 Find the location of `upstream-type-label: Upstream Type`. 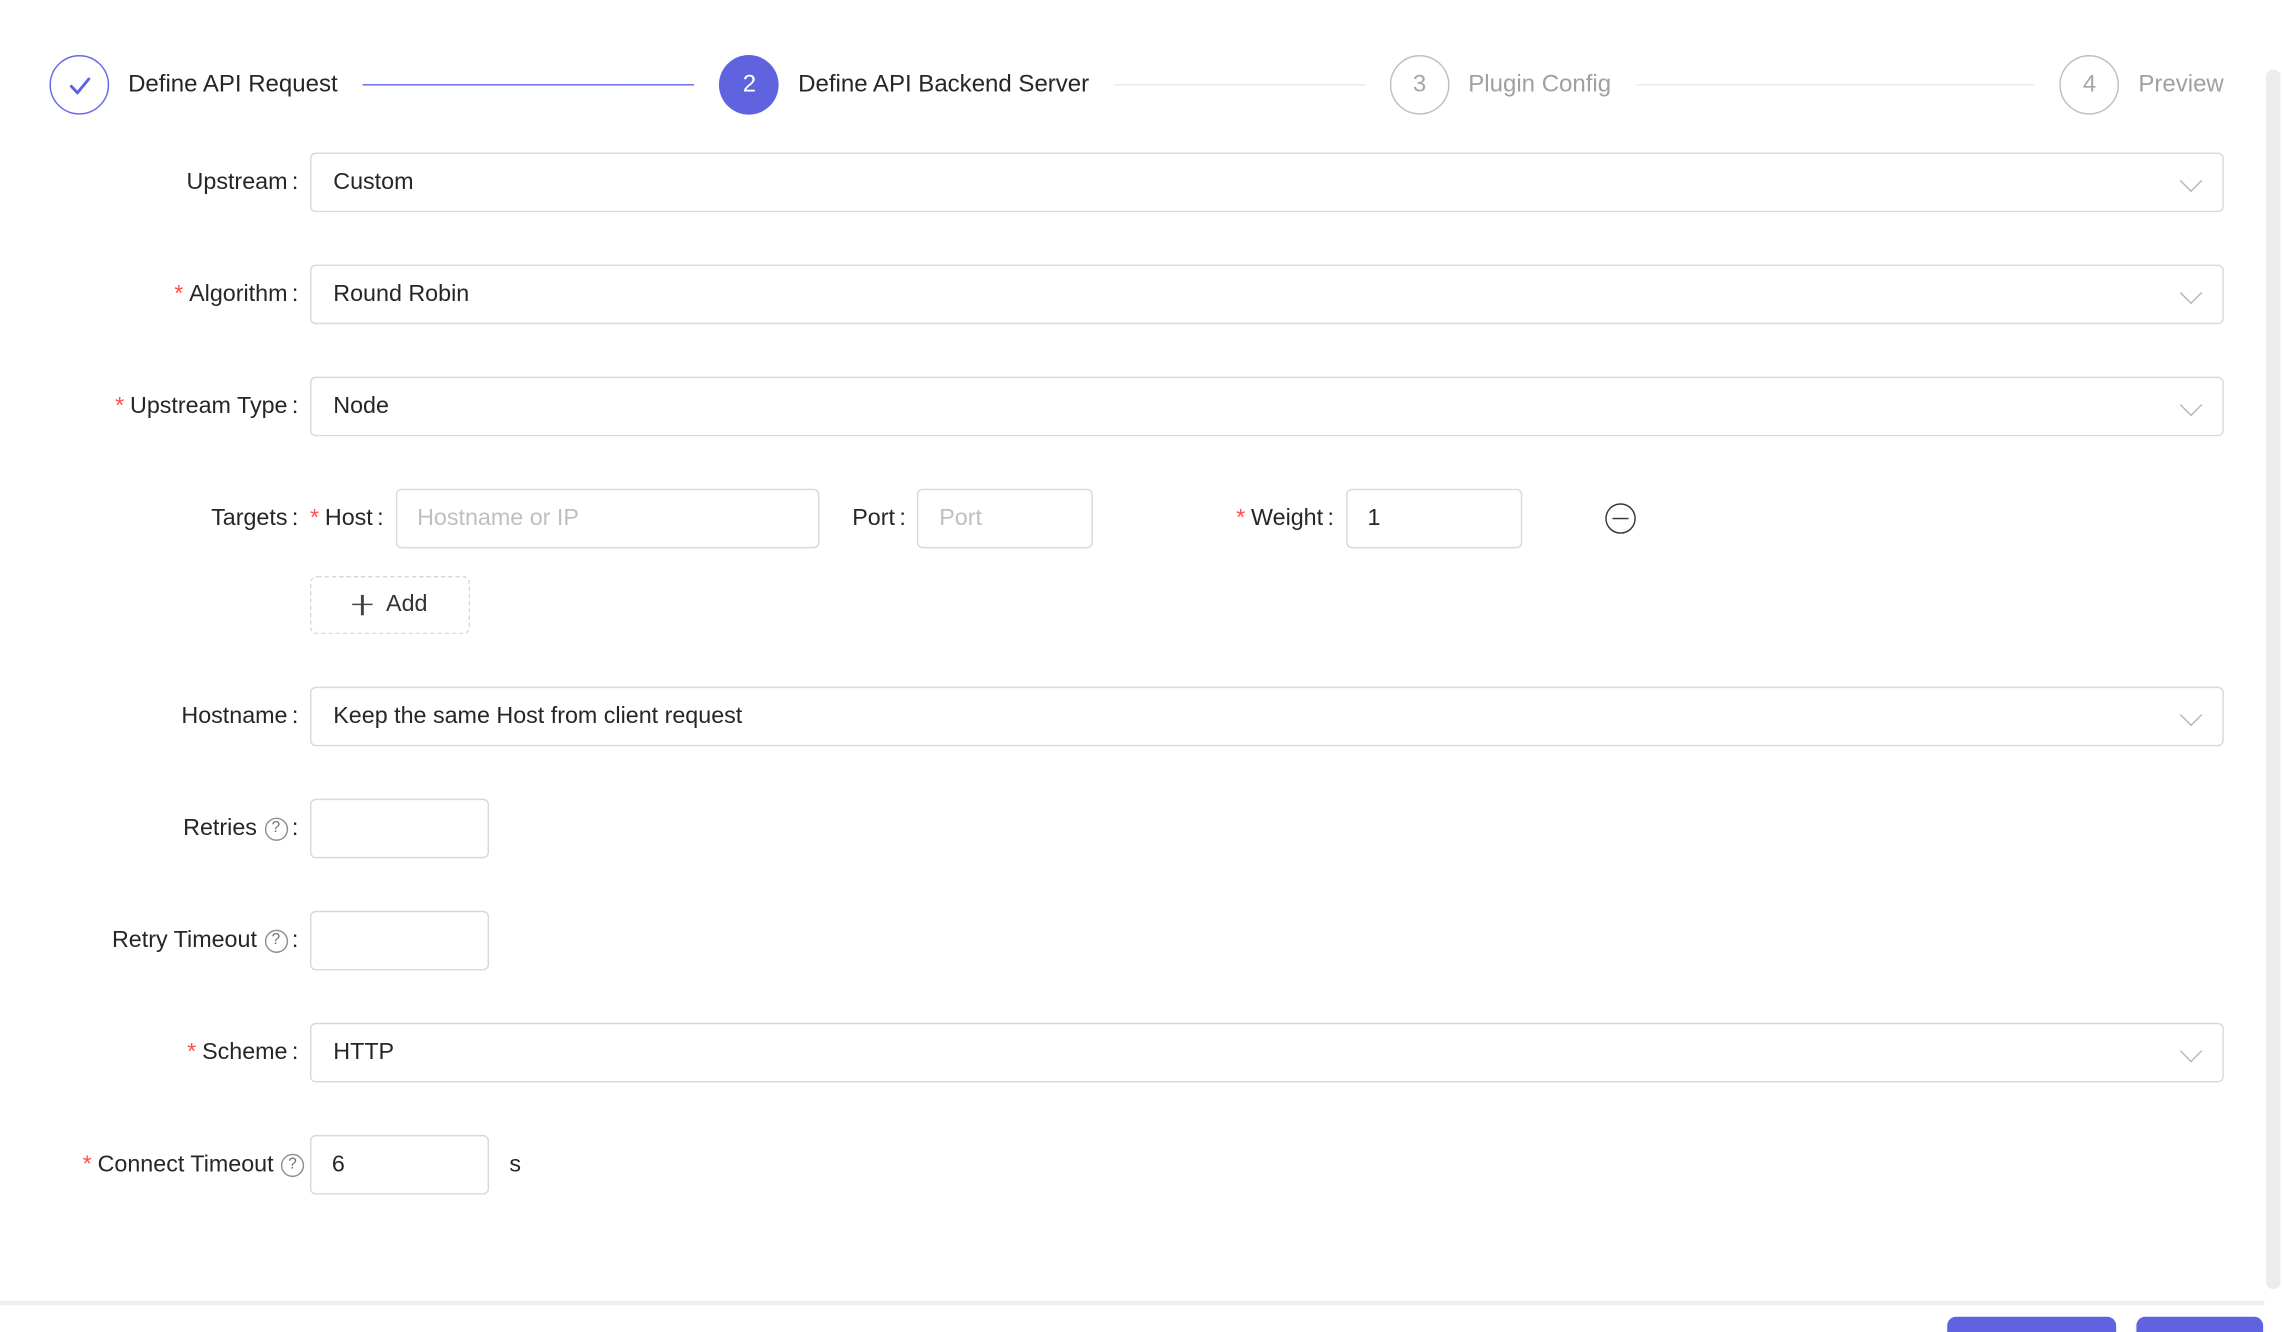

upstream-type-label: Upstream Type is located at coordinates (155, 406).